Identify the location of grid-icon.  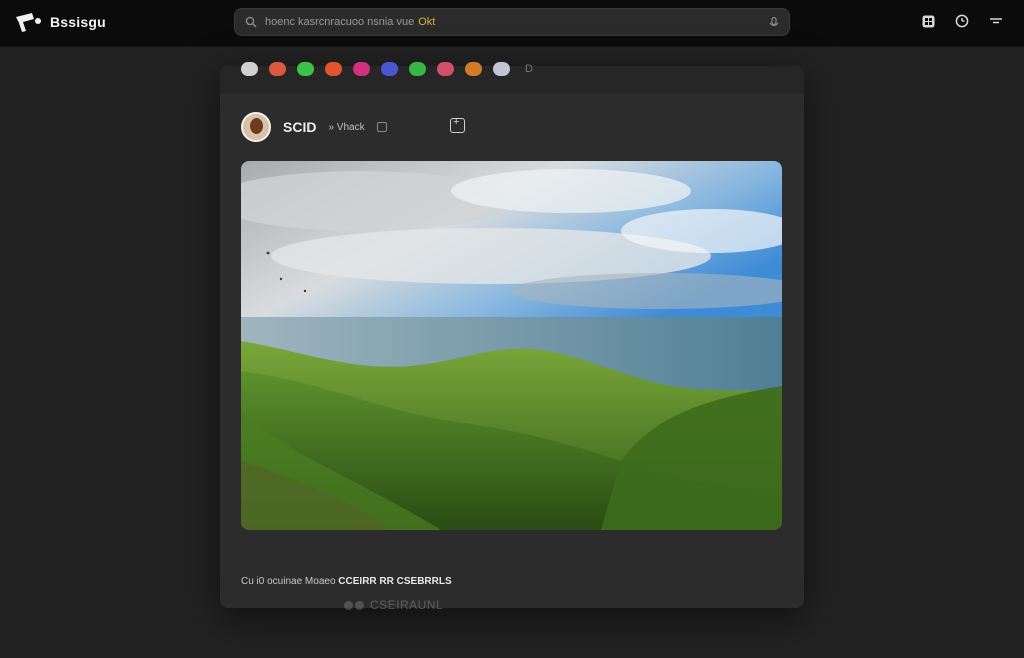
(928, 21).